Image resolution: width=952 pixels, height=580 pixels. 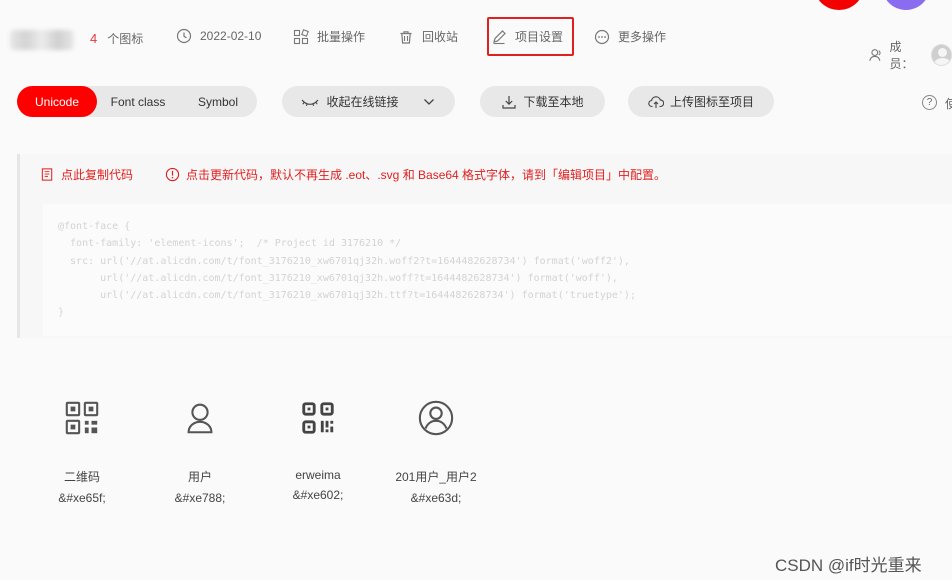 I want to click on batch-operation-button: 批量操作, so click(x=329, y=36).